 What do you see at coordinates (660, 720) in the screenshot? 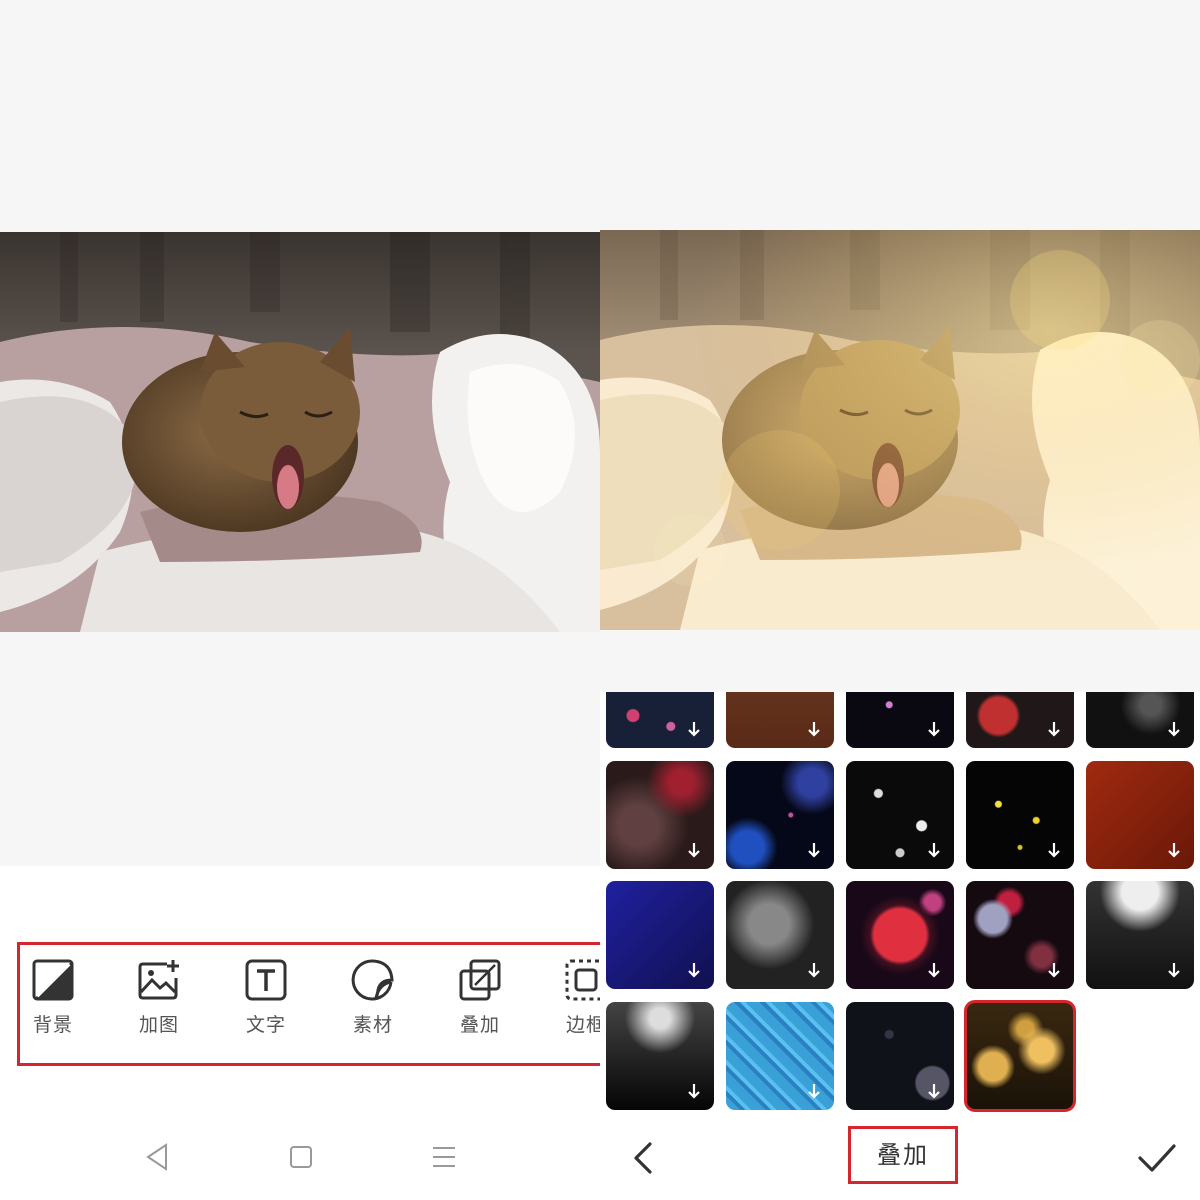
I see `overlay-bokeh-pink` at bounding box center [660, 720].